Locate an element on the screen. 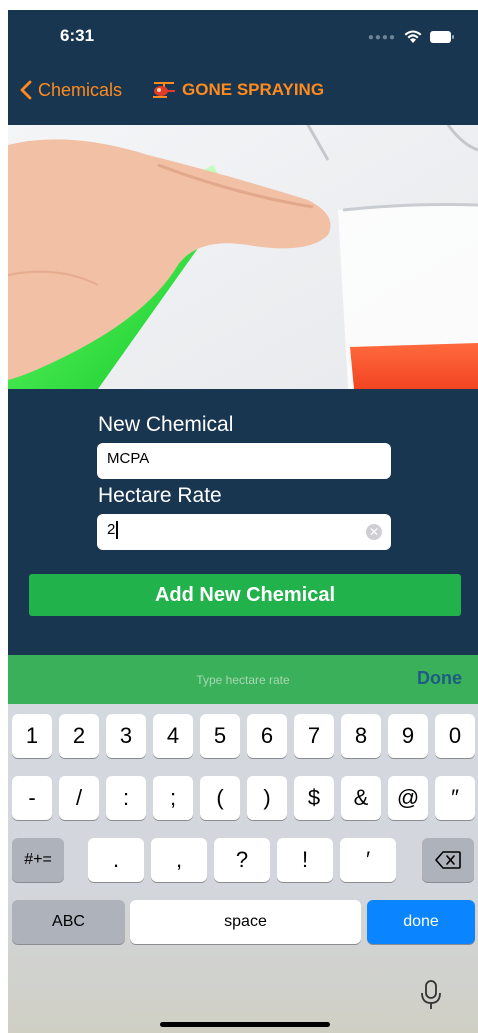  key-double-quote: ″ is located at coordinates (455, 798).